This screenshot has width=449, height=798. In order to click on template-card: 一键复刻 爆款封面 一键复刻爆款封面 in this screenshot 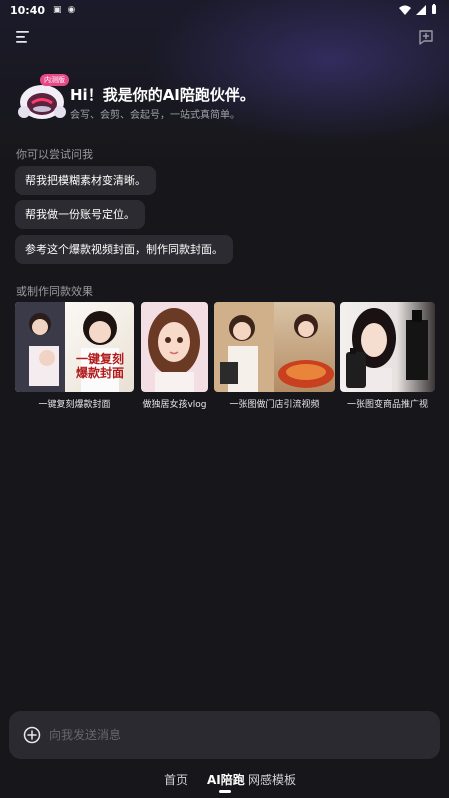, I will do `click(74, 356)`.